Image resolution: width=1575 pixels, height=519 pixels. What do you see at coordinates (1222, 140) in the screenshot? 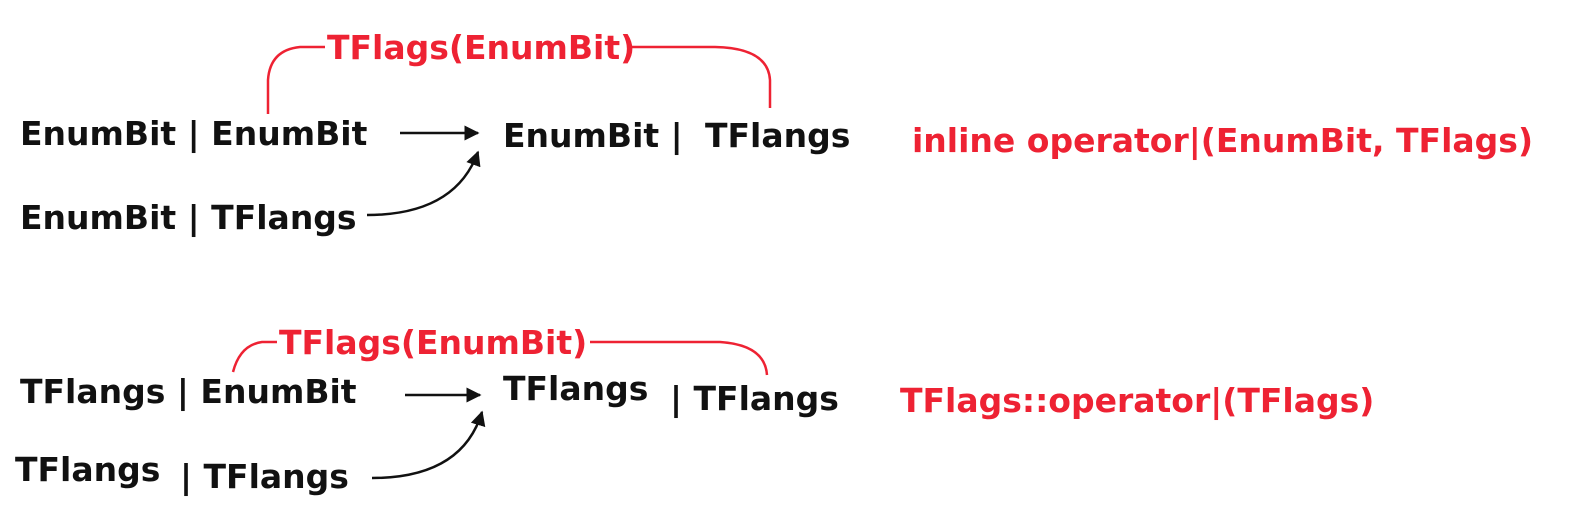
I see `operator-label-1: inline operator|(EnumBit, TFlags)` at bounding box center [1222, 140].